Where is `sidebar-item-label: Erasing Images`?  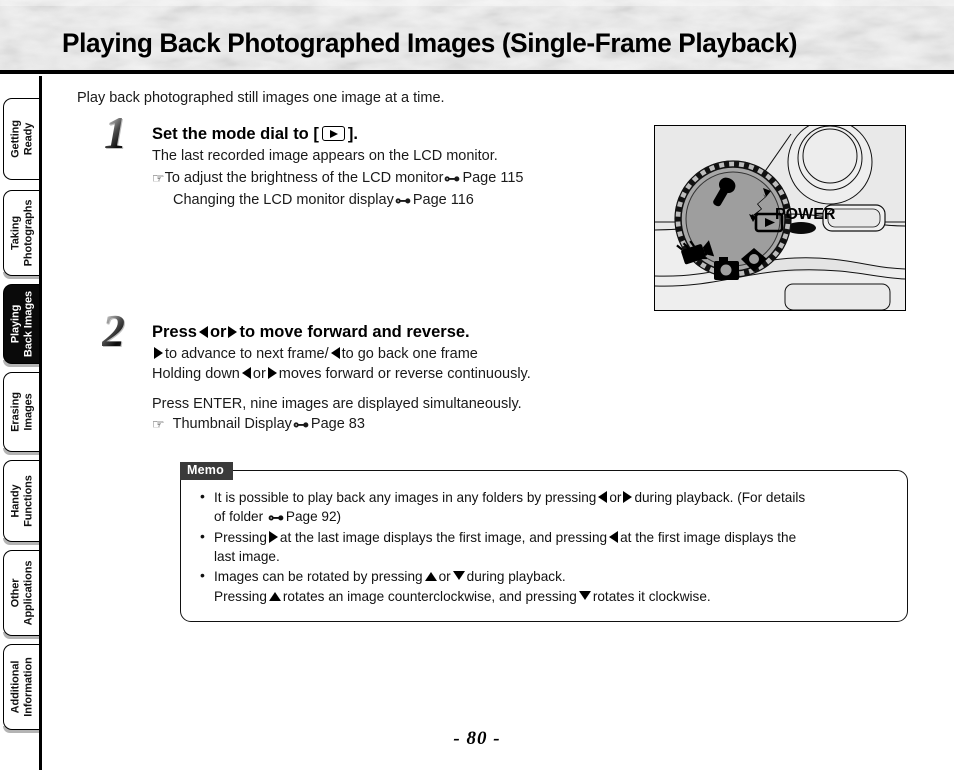 sidebar-item-label: Erasing Images is located at coordinates (21, 412).